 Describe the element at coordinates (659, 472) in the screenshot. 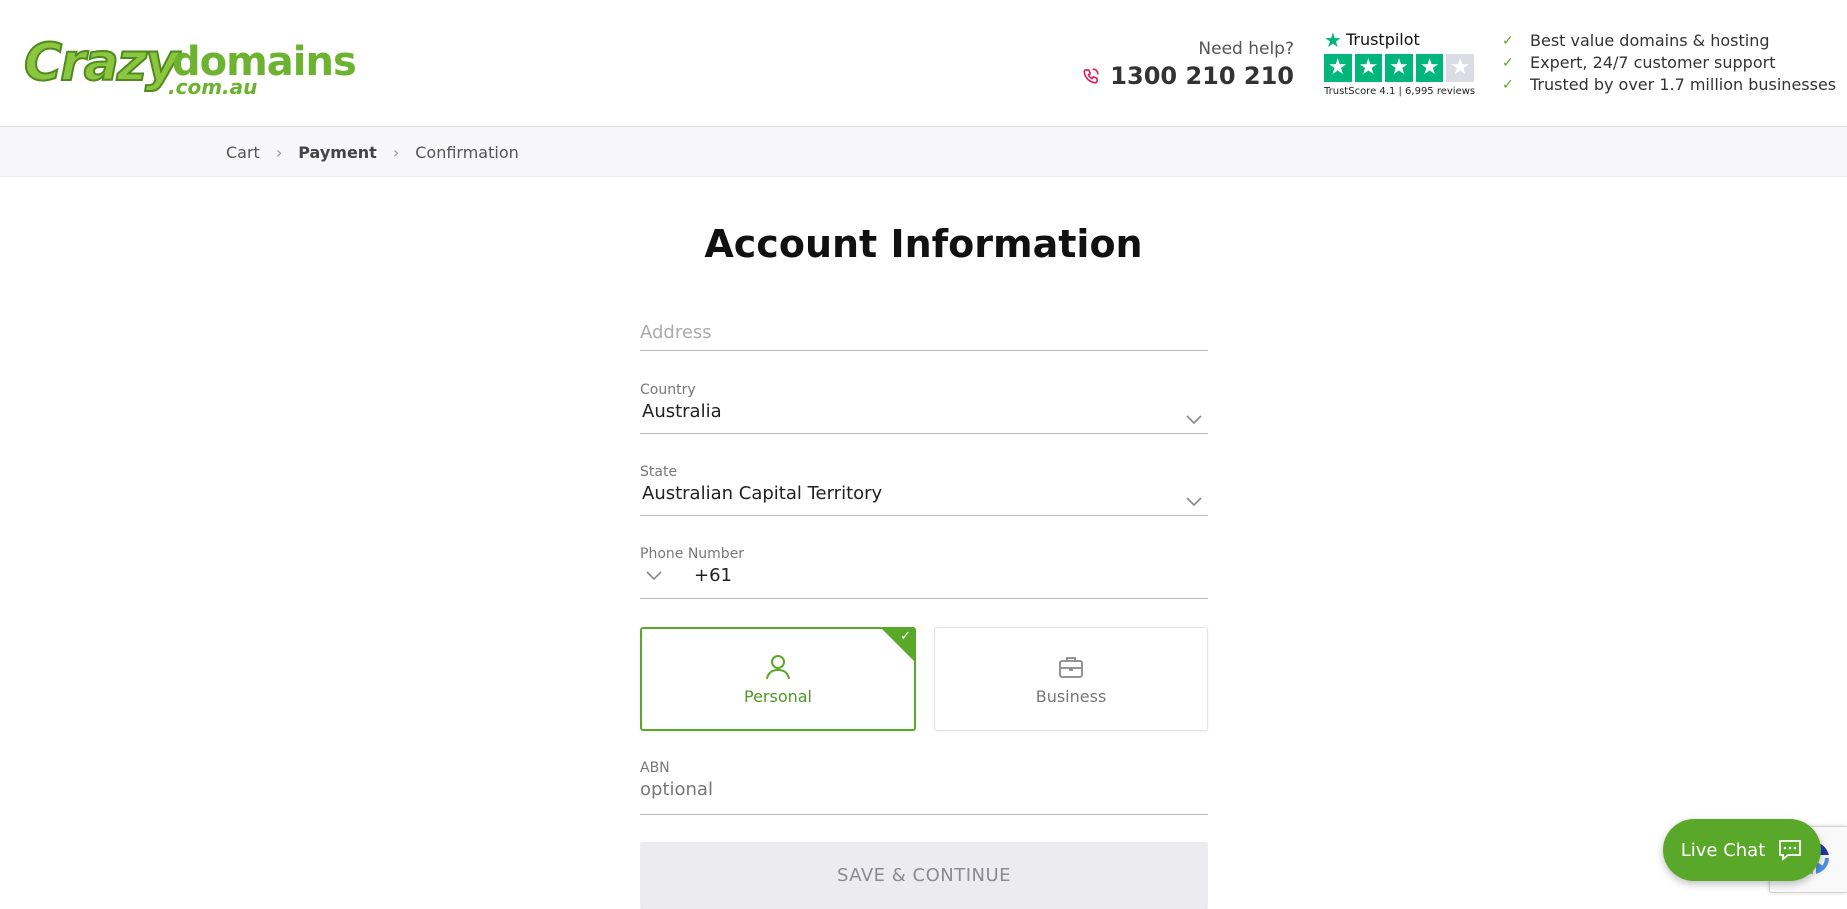

I see `state-label: State` at that location.